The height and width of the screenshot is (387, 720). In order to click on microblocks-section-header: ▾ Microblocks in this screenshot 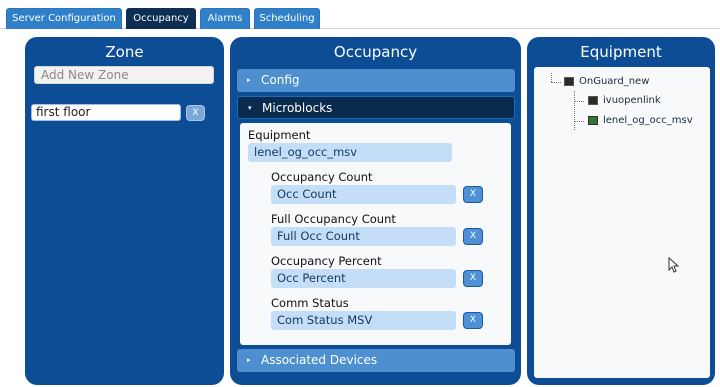, I will do `click(376, 107)`.